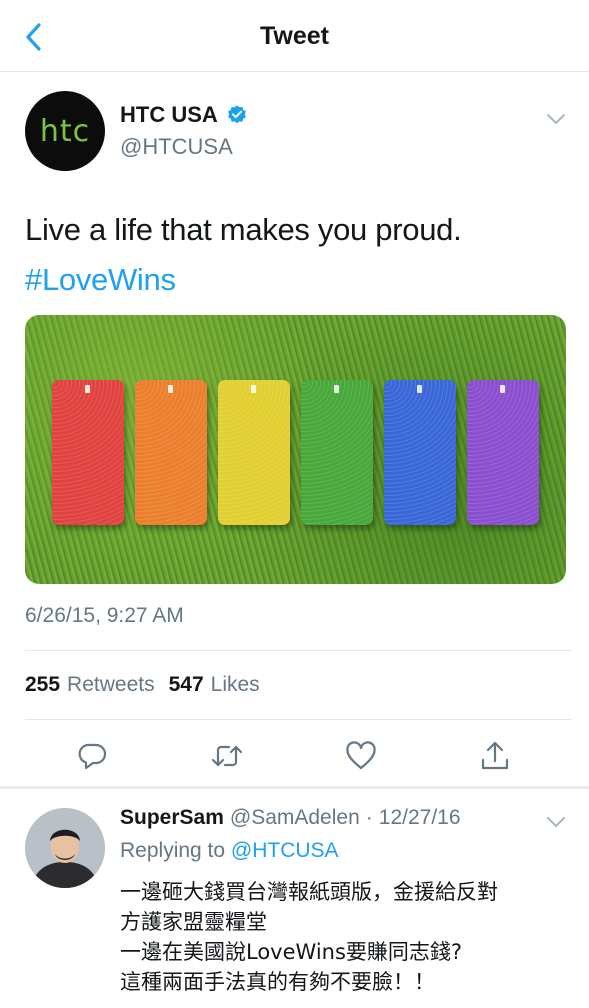 The height and width of the screenshot is (1008, 589). I want to click on reply-text-line: 方護家盟靈糧堂, so click(193, 922).